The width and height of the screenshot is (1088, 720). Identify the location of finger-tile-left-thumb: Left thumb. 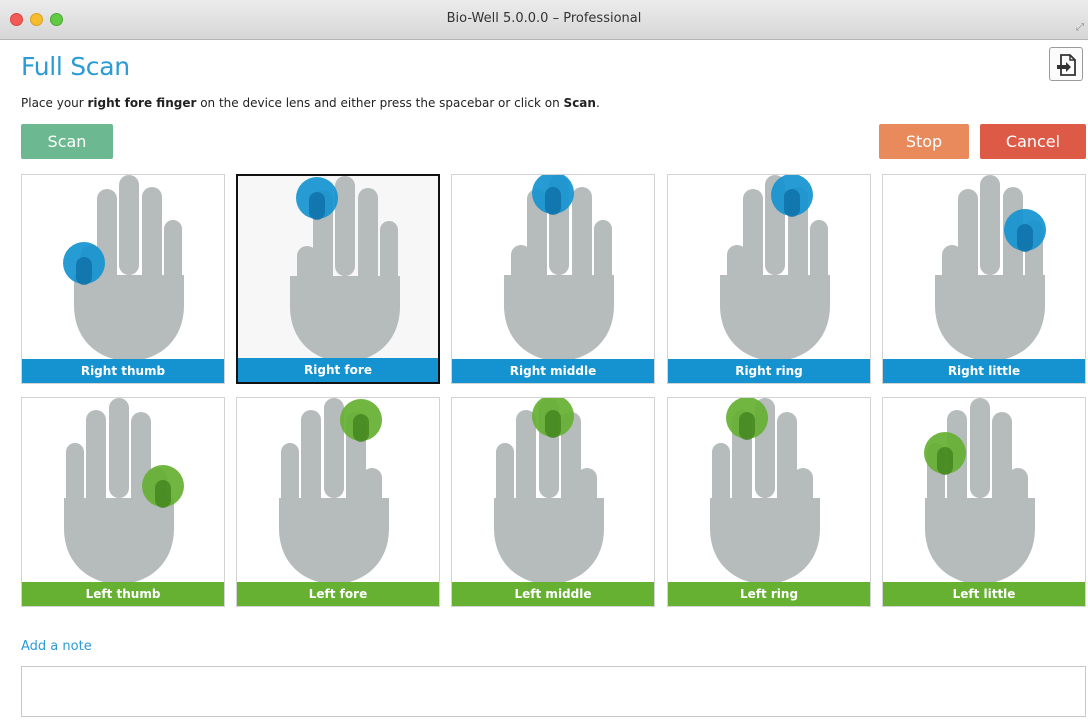
(123, 502).